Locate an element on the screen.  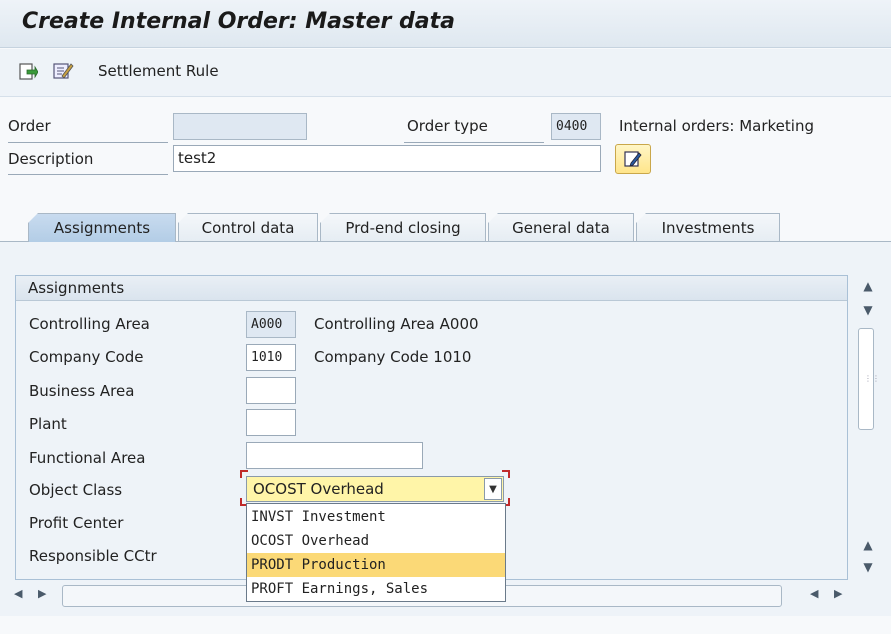
settlement-rule-button: Settlement Rule is located at coordinates (158, 71).